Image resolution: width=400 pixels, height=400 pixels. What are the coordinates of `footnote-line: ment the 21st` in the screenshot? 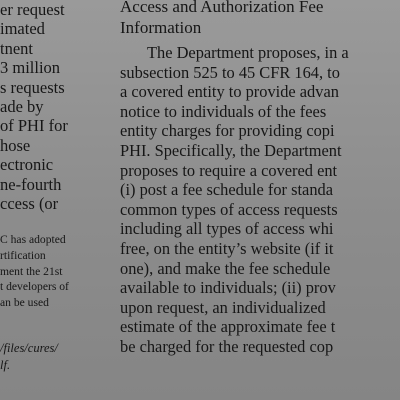 It's located at (31, 271).